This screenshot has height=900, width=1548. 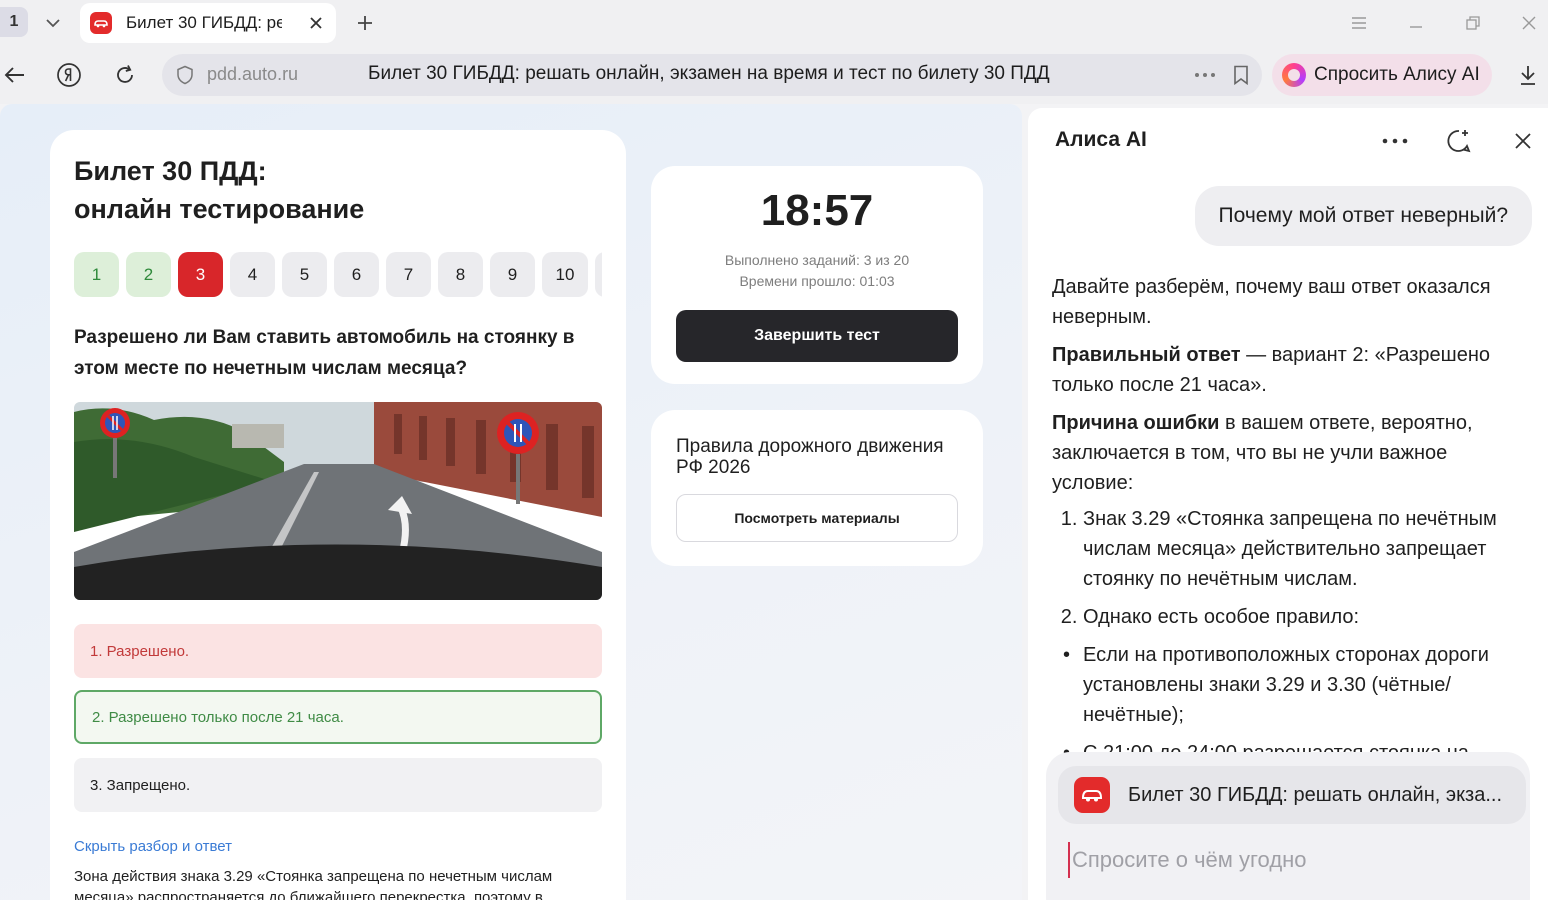 I want to click on new-chat-icon, so click(x=1459, y=141).